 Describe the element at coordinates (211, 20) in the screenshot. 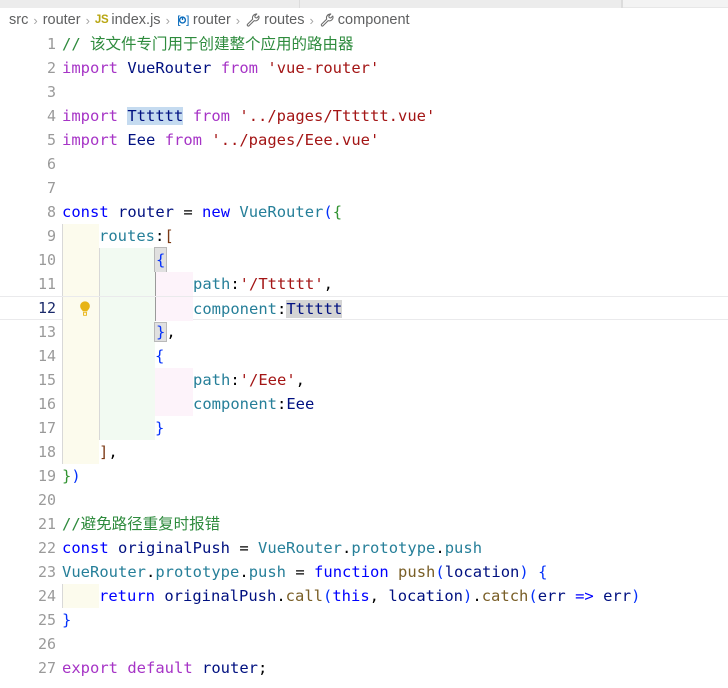

I see `breadcrumb-label-router-symbol: router` at that location.